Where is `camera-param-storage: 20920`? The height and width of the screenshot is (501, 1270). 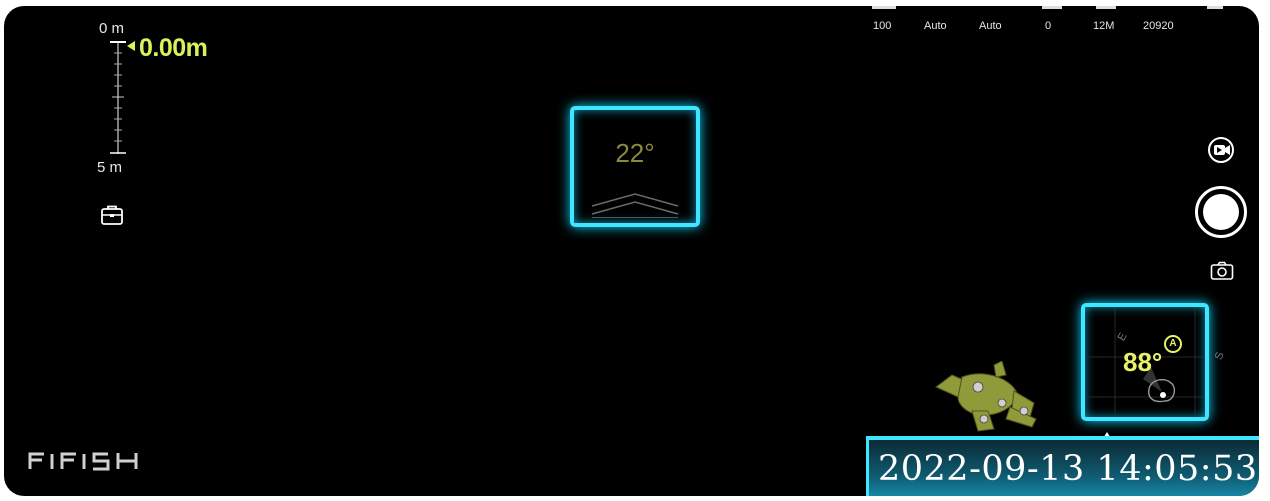 camera-param-storage: 20920 is located at coordinates (1158, 26).